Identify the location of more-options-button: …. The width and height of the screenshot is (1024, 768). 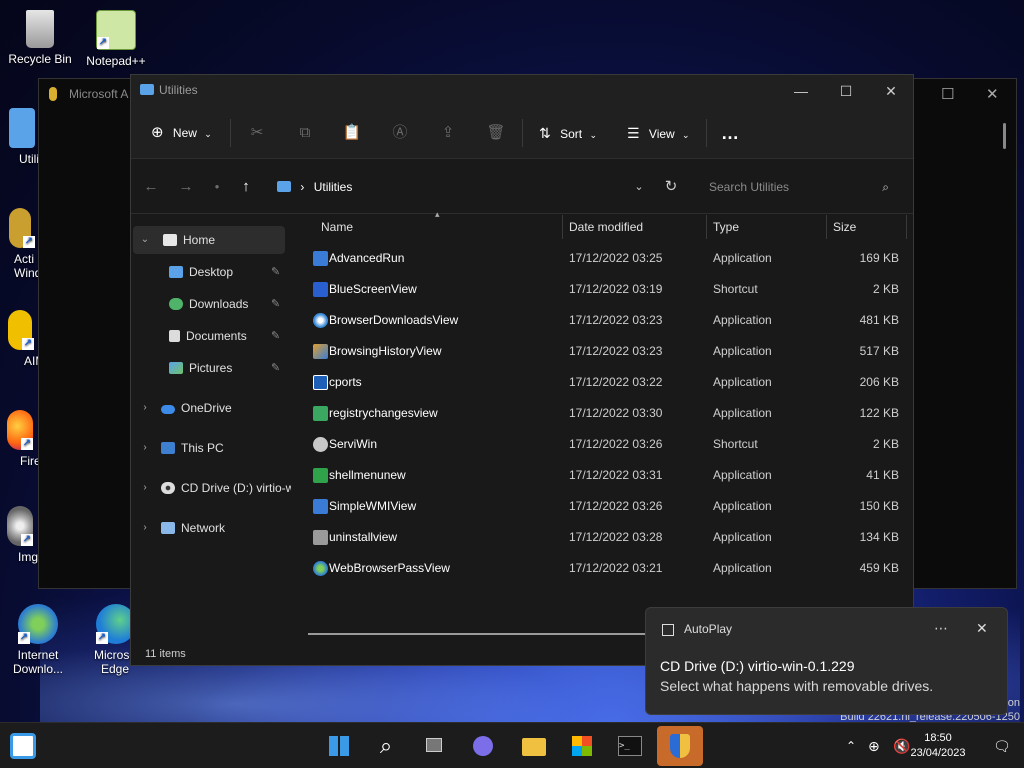
(730, 133).